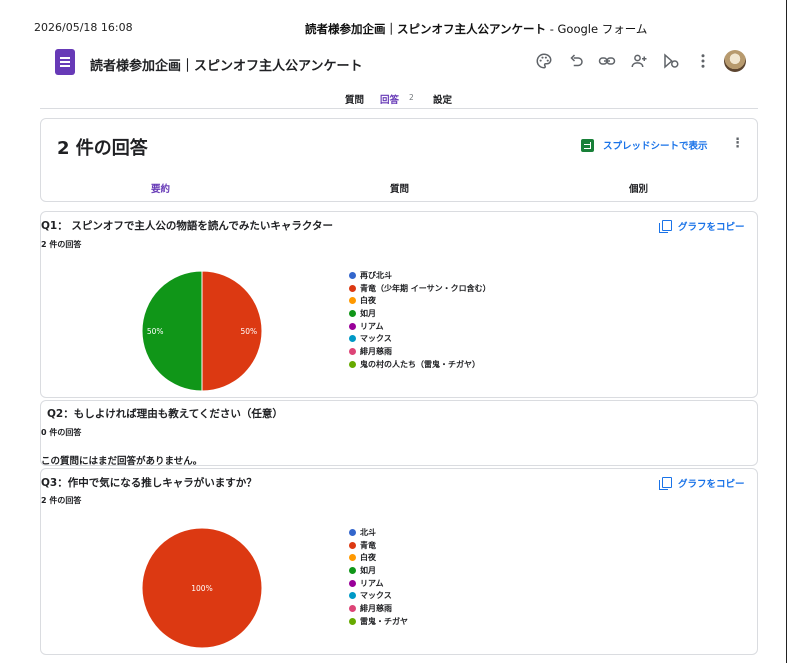 This screenshot has height=663, width=797. Describe the element at coordinates (425, 288) in the screenshot. I see `legend-label: 青竜（少年期 イーサン・クロ含む）` at that location.